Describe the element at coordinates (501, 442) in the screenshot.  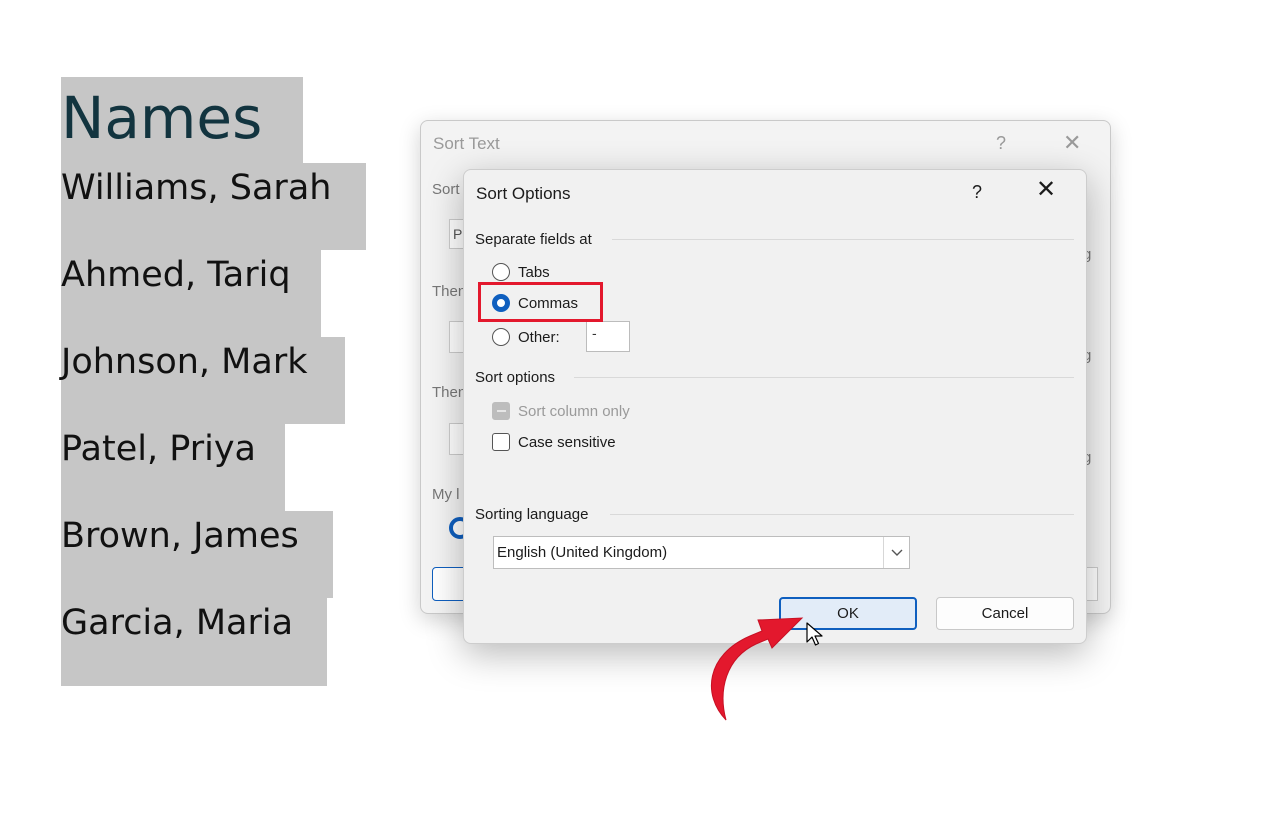
I see `case-sensitive-checkbox` at that location.